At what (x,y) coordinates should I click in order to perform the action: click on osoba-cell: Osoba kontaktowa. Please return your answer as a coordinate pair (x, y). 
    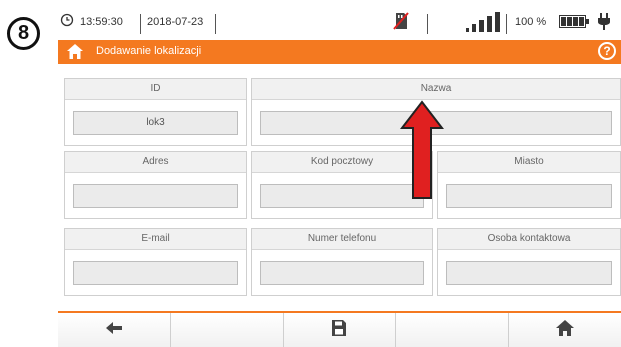
    Looking at the image, I should click on (529, 262).